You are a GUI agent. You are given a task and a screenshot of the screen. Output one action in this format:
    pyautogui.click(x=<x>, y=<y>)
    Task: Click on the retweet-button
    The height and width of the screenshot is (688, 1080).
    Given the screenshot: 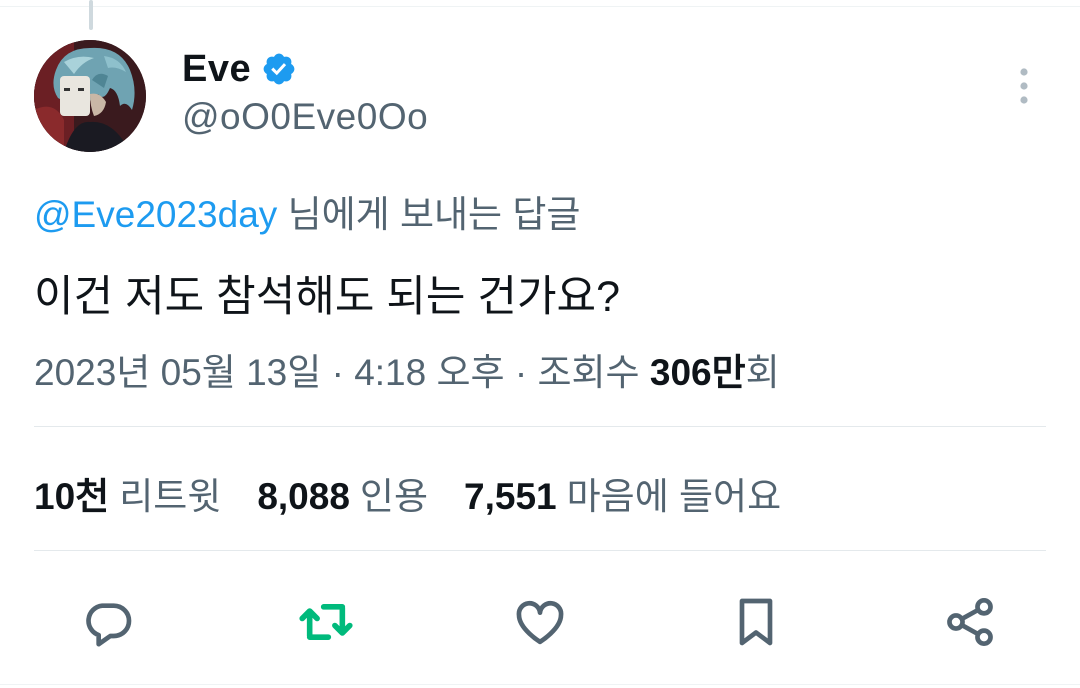 What is the action you would take?
    pyautogui.click(x=326, y=622)
    